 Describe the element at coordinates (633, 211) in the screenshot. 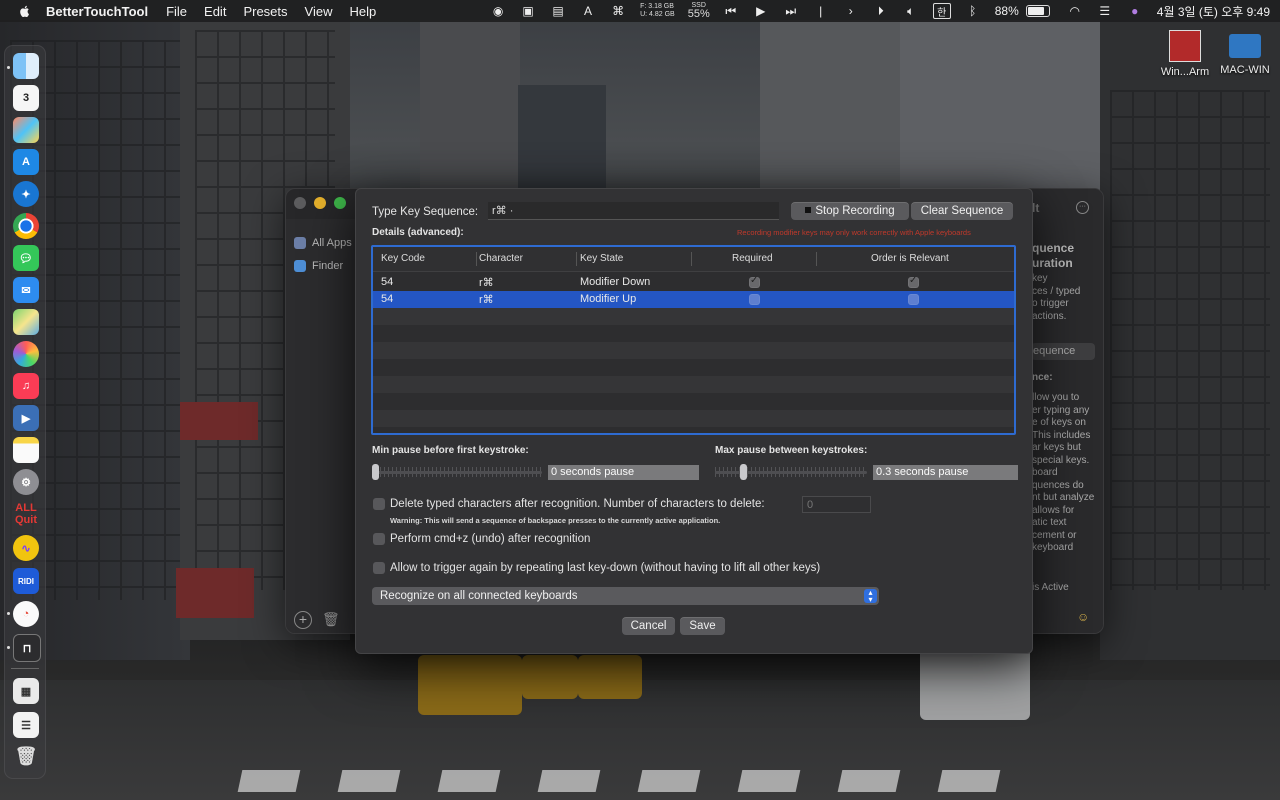

I see `key-sequence-field: r⌘ ·` at that location.